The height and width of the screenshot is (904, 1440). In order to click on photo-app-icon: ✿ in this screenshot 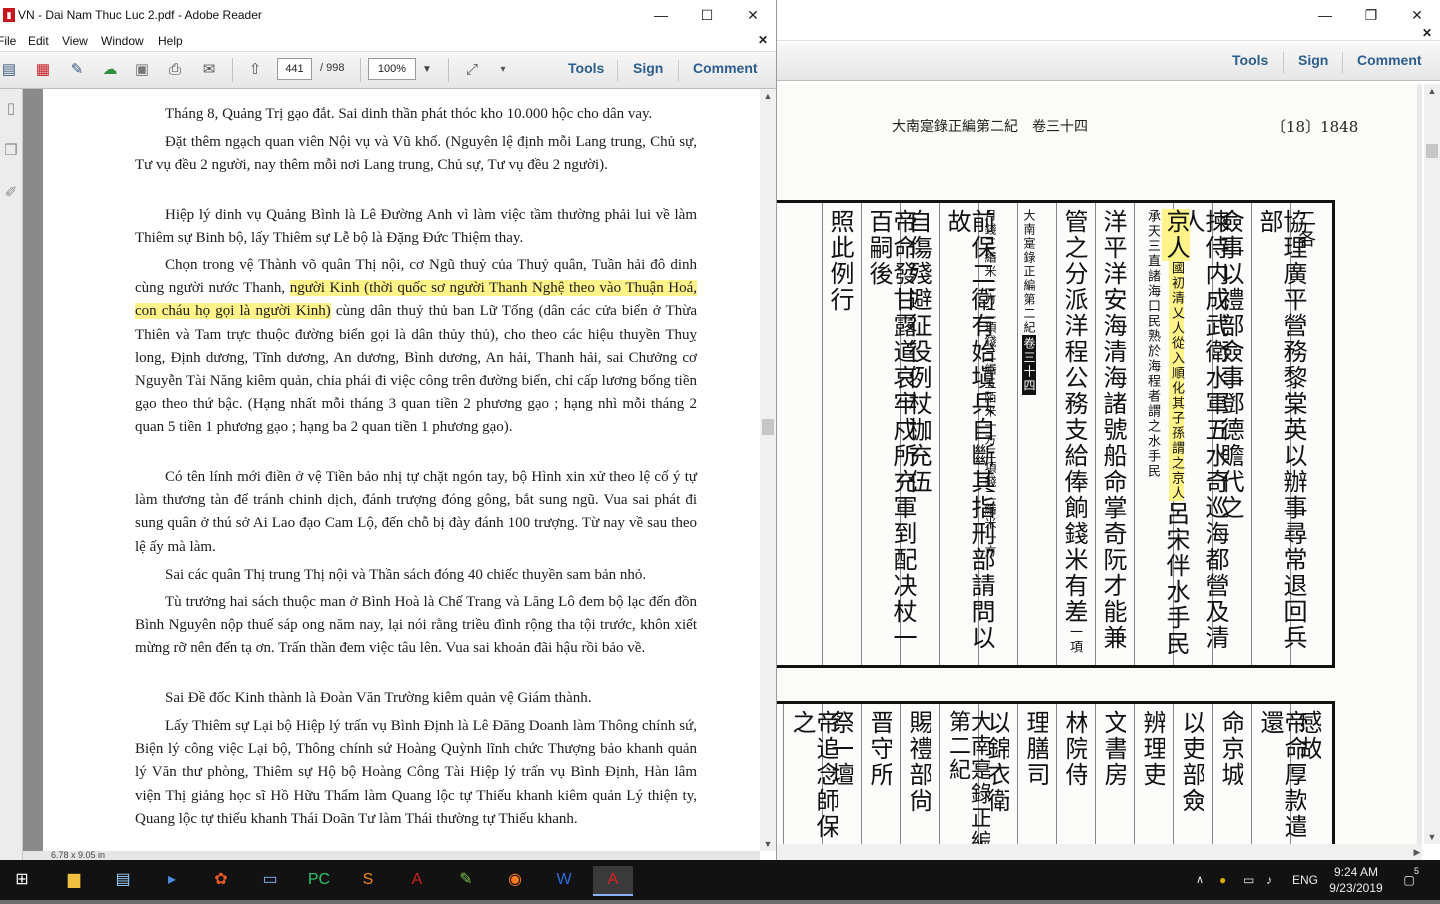, I will do `click(221, 880)`.